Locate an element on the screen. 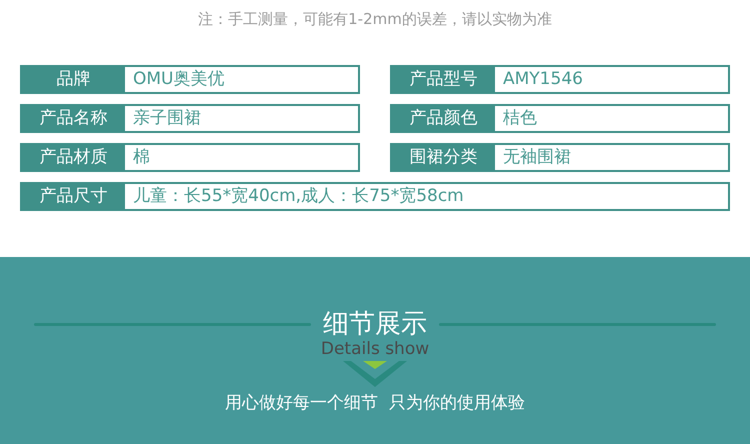 The width and height of the screenshot is (750, 444). spec-label: 产品型号 is located at coordinates (443, 79).